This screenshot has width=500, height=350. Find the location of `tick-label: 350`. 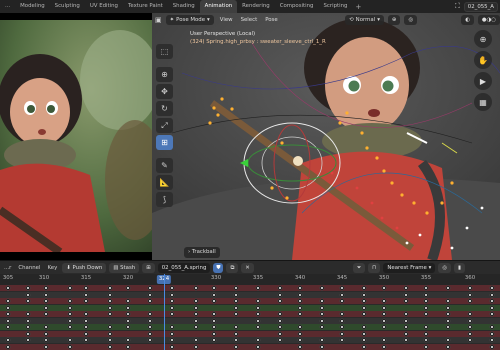

tick-label: 350 is located at coordinates (384, 278).